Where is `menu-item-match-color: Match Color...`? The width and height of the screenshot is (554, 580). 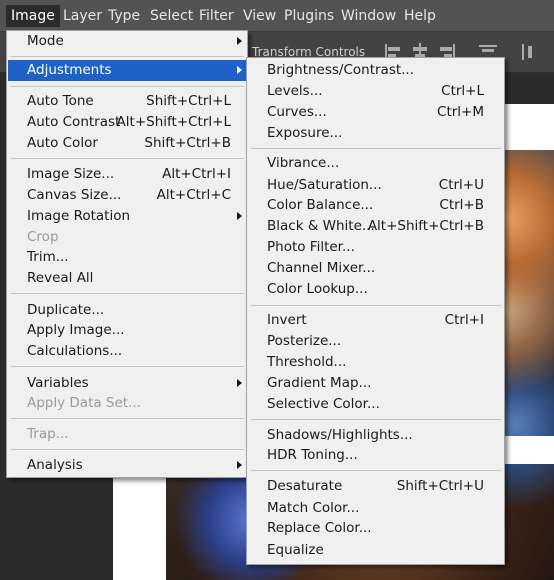
menu-item-match-color: Match Color... is located at coordinates (375, 508).